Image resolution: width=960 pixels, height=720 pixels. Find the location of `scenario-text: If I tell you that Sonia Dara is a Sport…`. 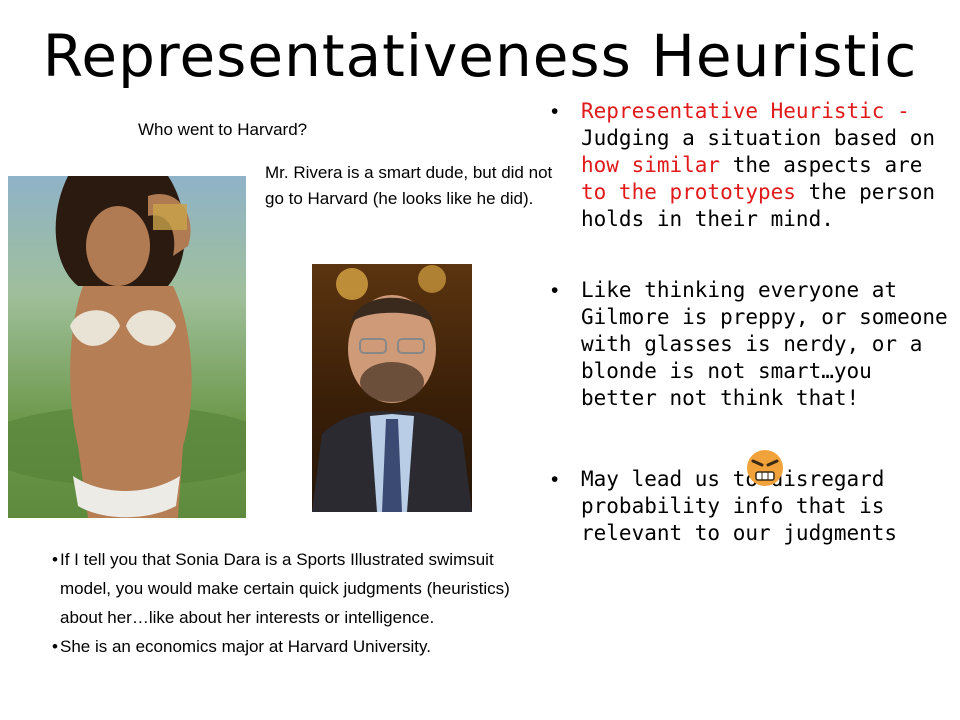

scenario-text: If I tell you that Sonia Dara is a Sport… is located at coordinates (285, 588).